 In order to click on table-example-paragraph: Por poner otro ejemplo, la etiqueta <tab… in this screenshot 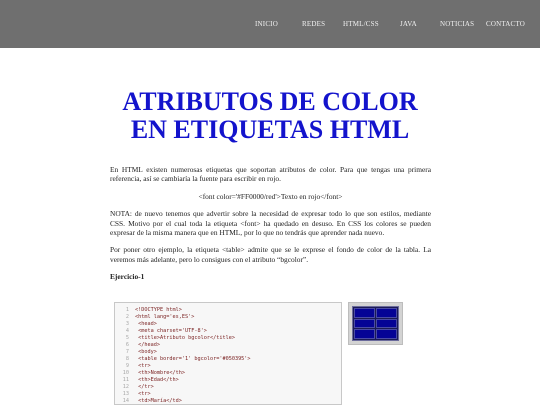, I will do `click(270, 254)`.